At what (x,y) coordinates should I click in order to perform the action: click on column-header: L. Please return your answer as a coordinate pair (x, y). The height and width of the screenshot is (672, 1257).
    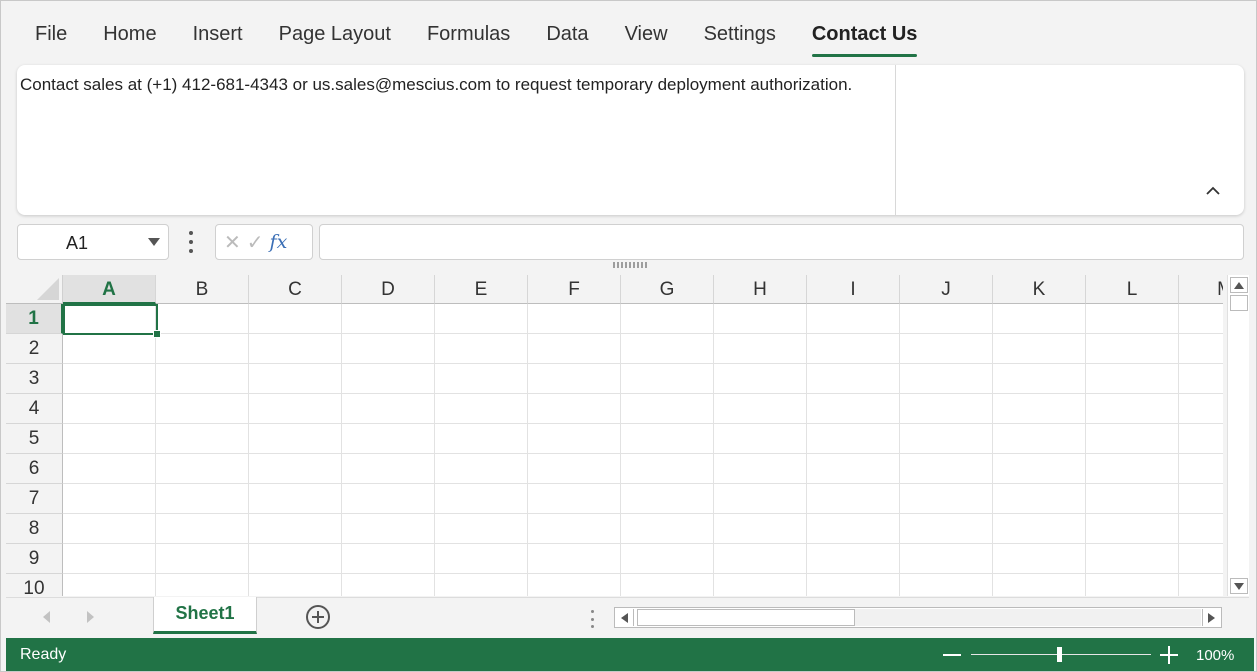
    Looking at the image, I should click on (1132, 289).